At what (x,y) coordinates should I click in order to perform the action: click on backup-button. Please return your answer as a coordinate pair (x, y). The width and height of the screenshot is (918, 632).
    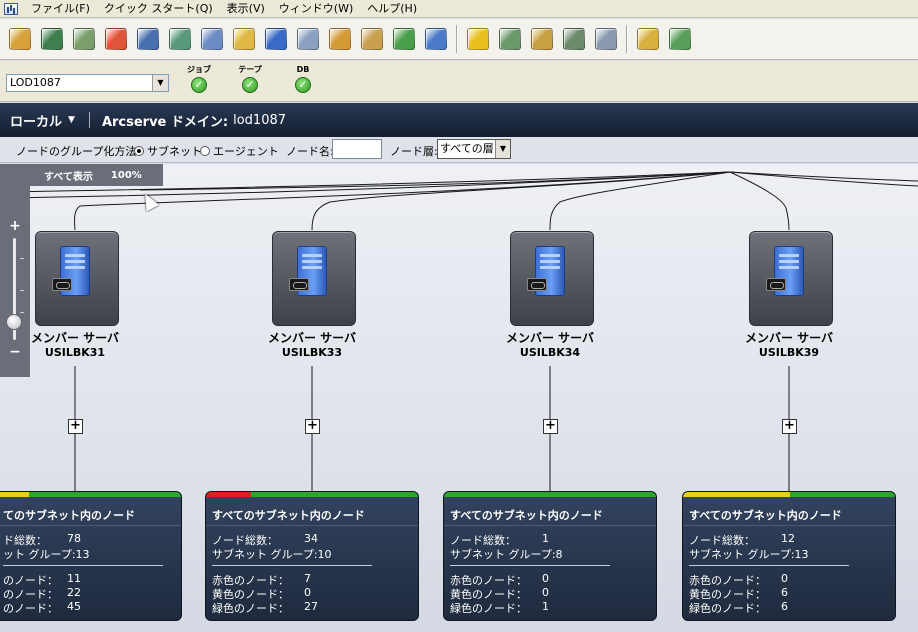
    Looking at the image, I should click on (52, 39).